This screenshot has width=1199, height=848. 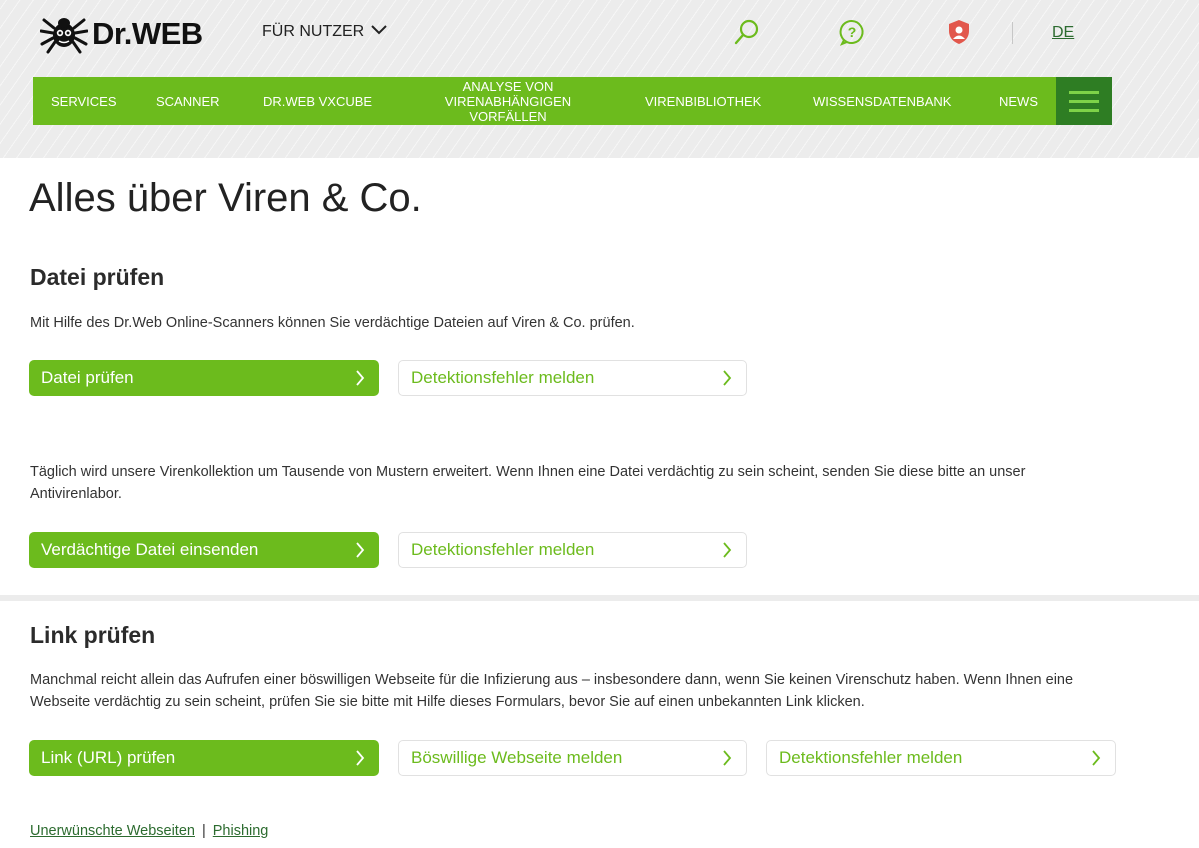 What do you see at coordinates (84, 101) in the screenshot?
I see `nav-item-services: SERVICES` at bounding box center [84, 101].